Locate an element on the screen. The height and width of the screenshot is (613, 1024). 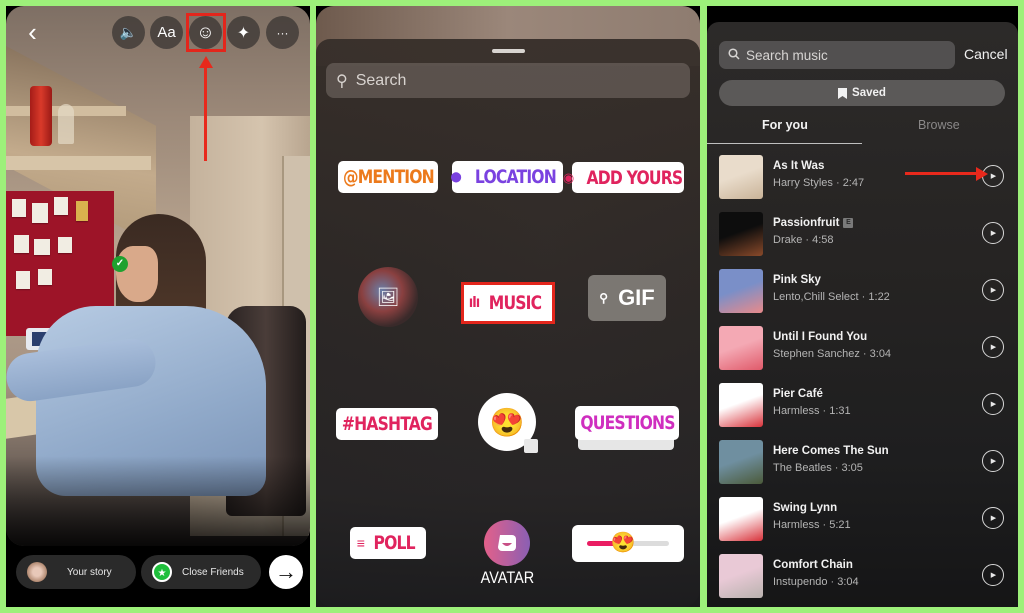
track-artist: Instupendo is located at coordinates (800, 582).